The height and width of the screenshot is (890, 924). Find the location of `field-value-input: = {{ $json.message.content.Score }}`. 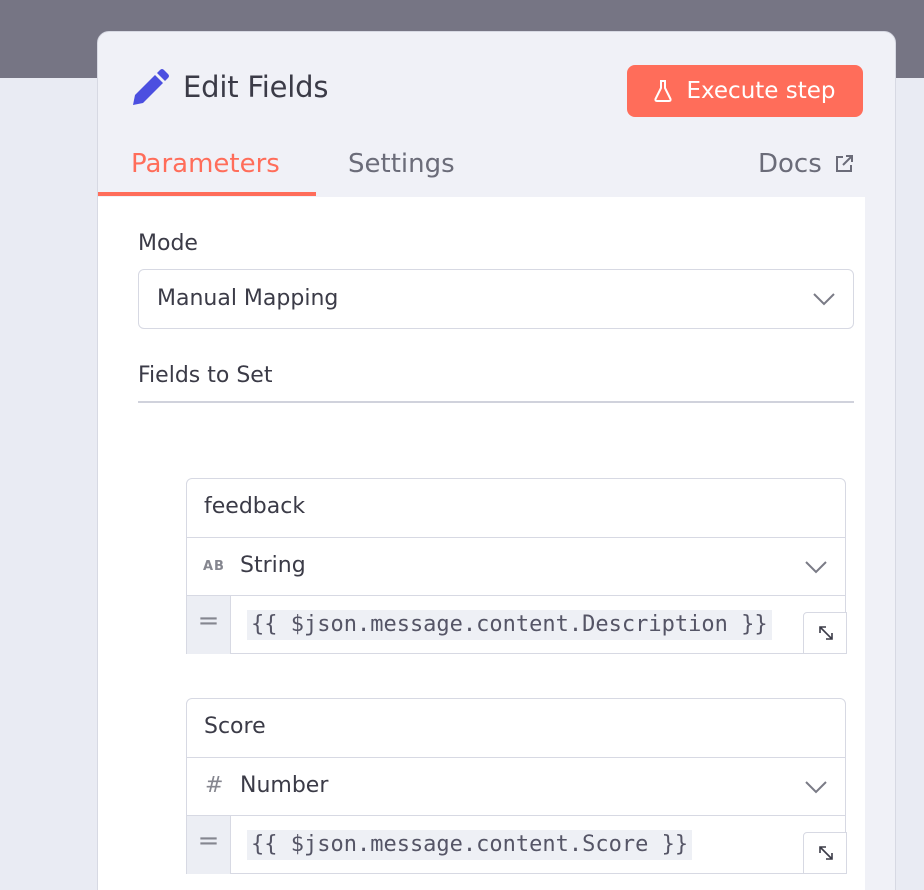

field-value-input: = {{ $json.message.content.Score }} is located at coordinates (517, 844).